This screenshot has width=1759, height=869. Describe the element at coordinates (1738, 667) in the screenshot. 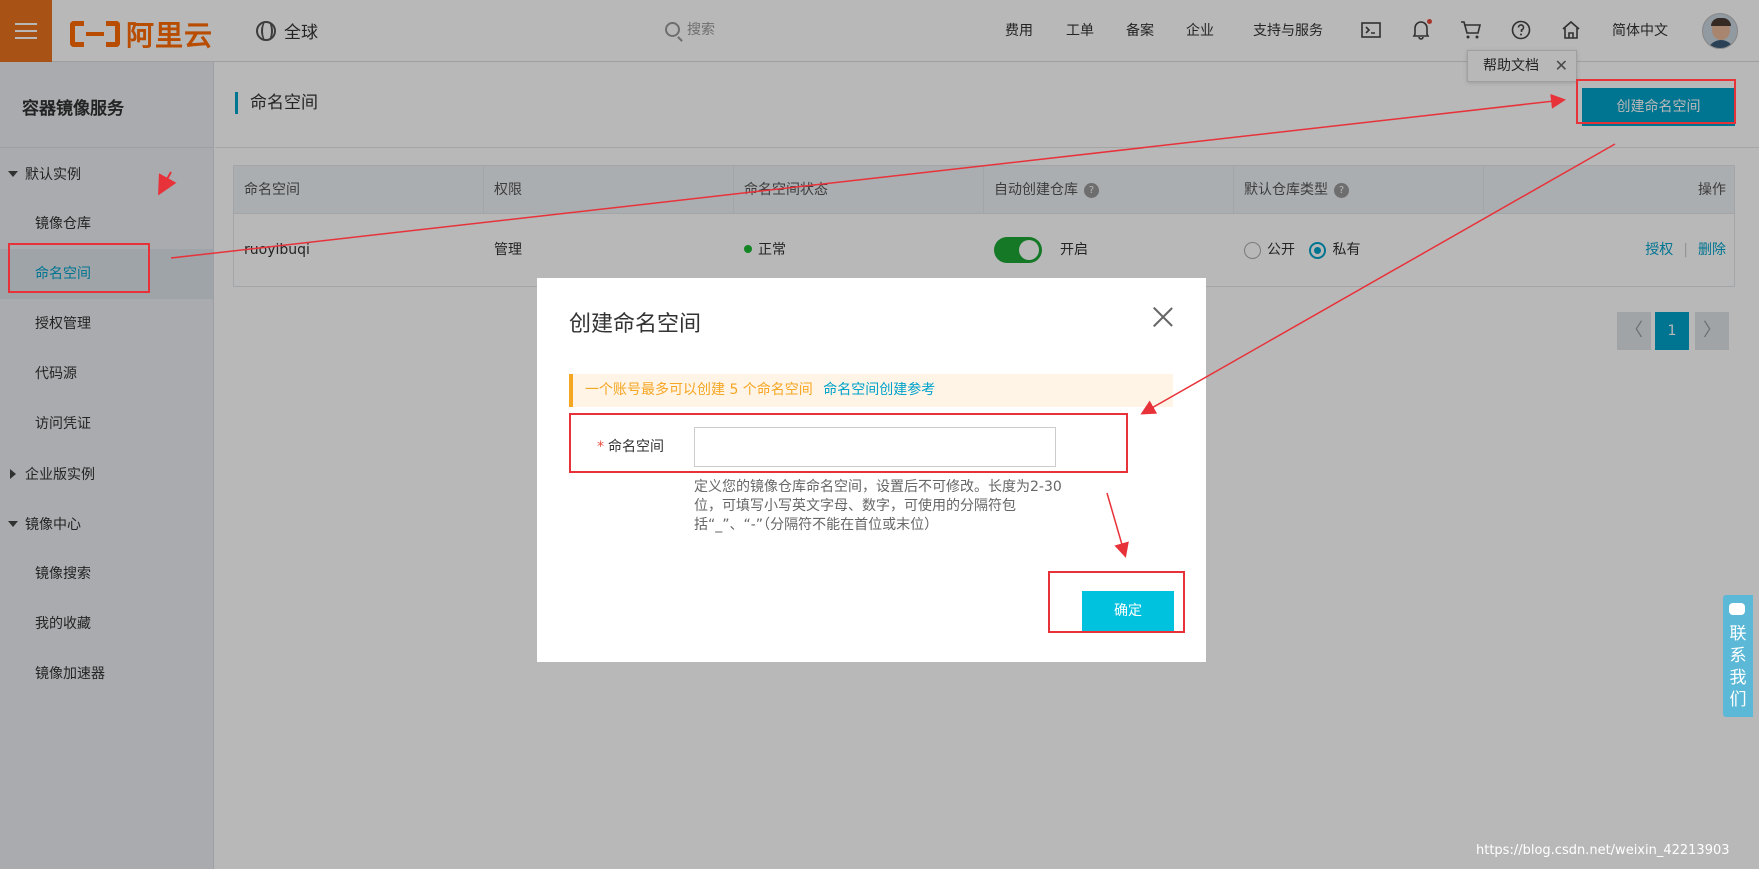

I see `contact-label: 联系我们` at that location.